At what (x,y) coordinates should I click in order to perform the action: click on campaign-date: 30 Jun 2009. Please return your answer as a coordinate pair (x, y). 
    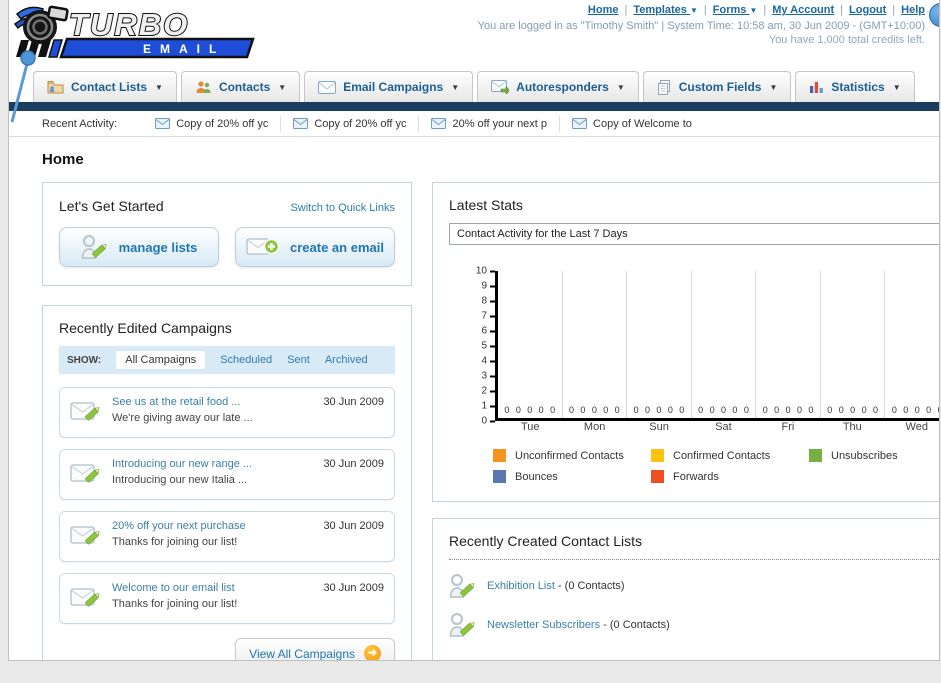
    Looking at the image, I should click on (353, 526).